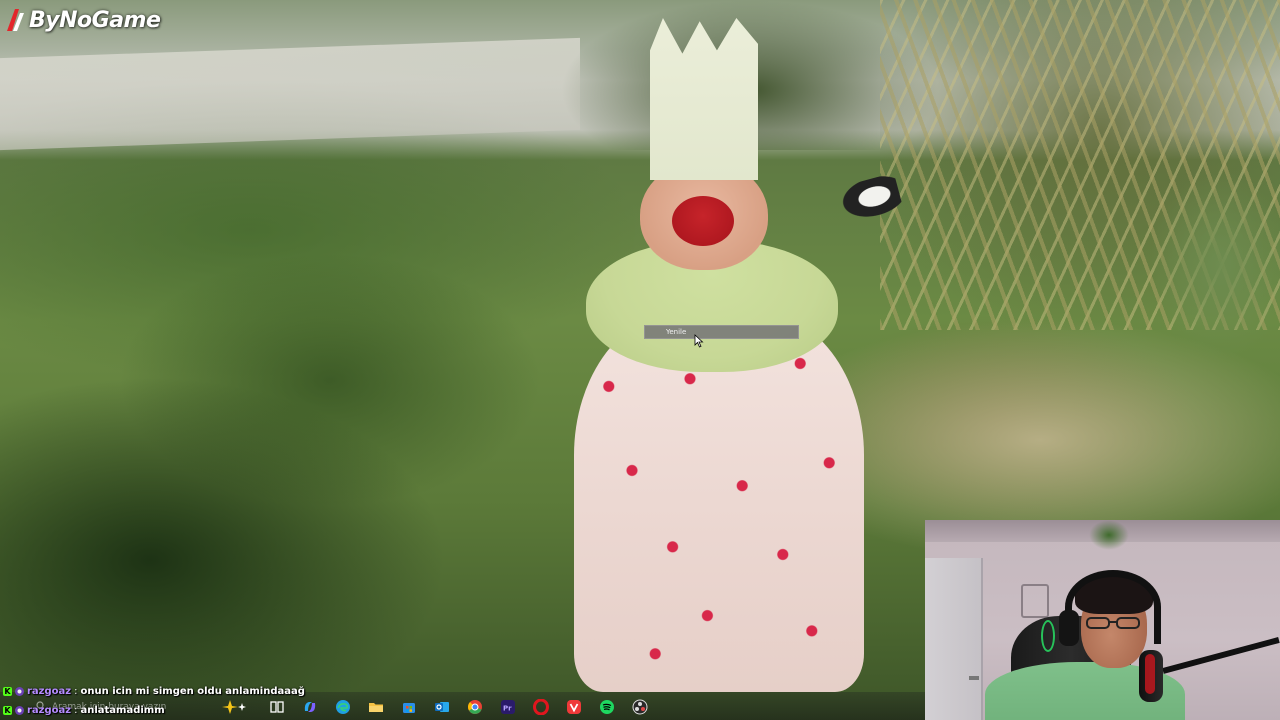 The image size is (1280, 720). Describe the element at coordinates (238, 707) in the screenshot. I see `search-highlight-icon` at that location.